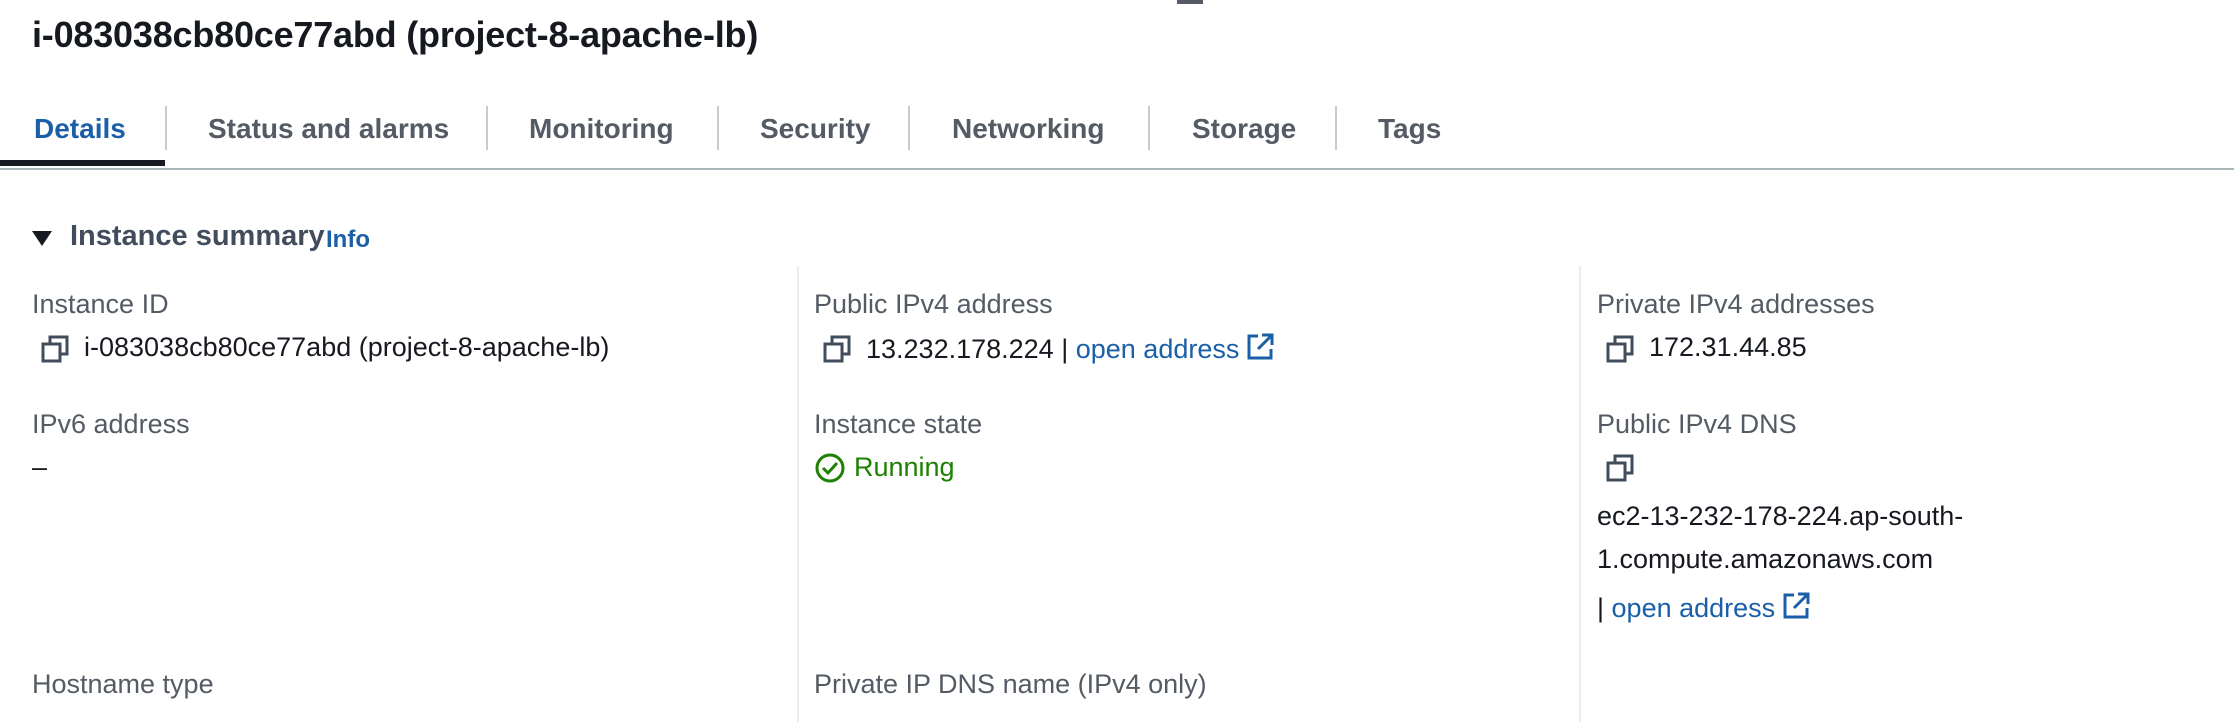  Describe the element at coordinates (328, 136) in the screenshot. I see `tab-status-and-alarms: Status and alarms` at that location.